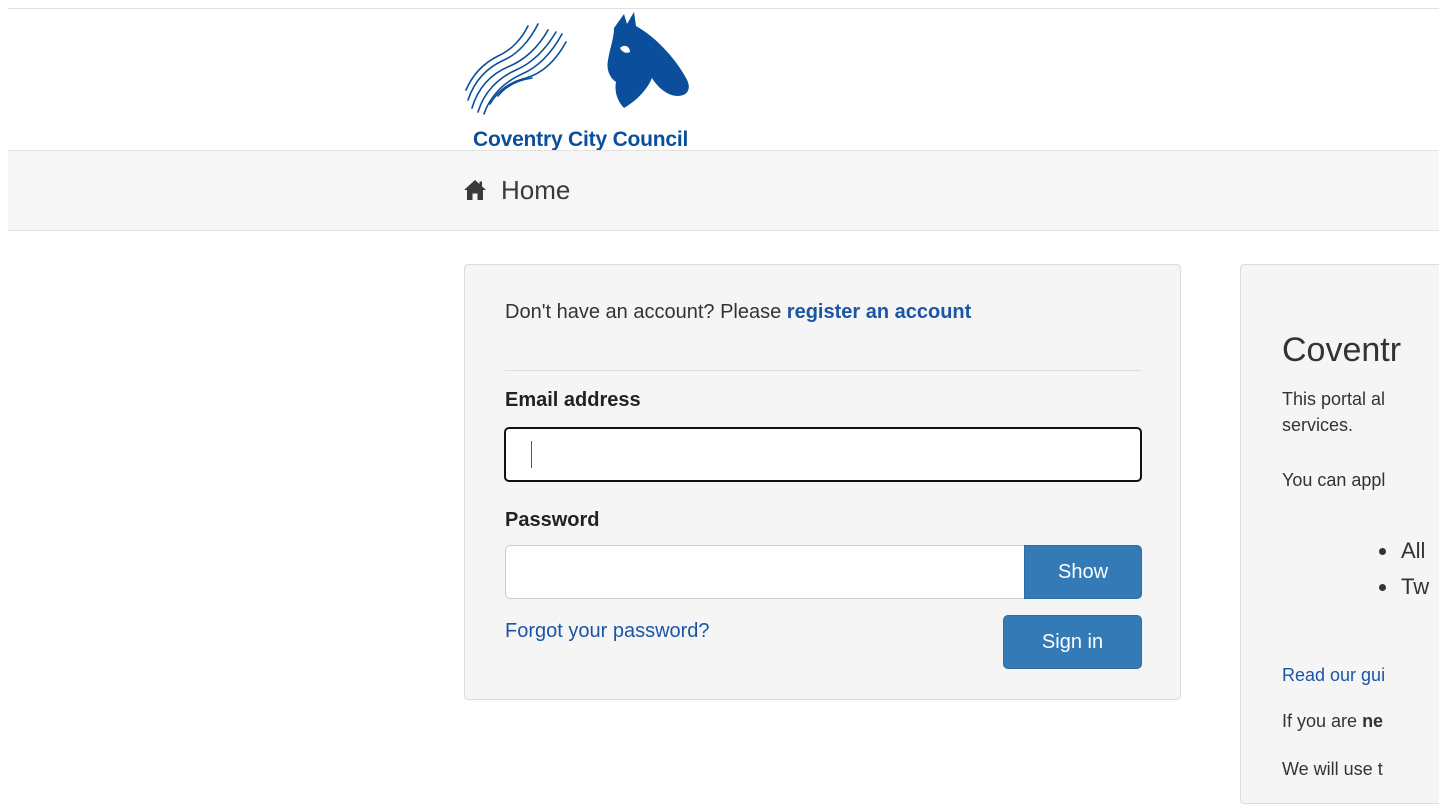 Image resolution: width=1439 pixels, height=804 pixels. I want to click on info-services-list: All Tw, so click(1404, 569).